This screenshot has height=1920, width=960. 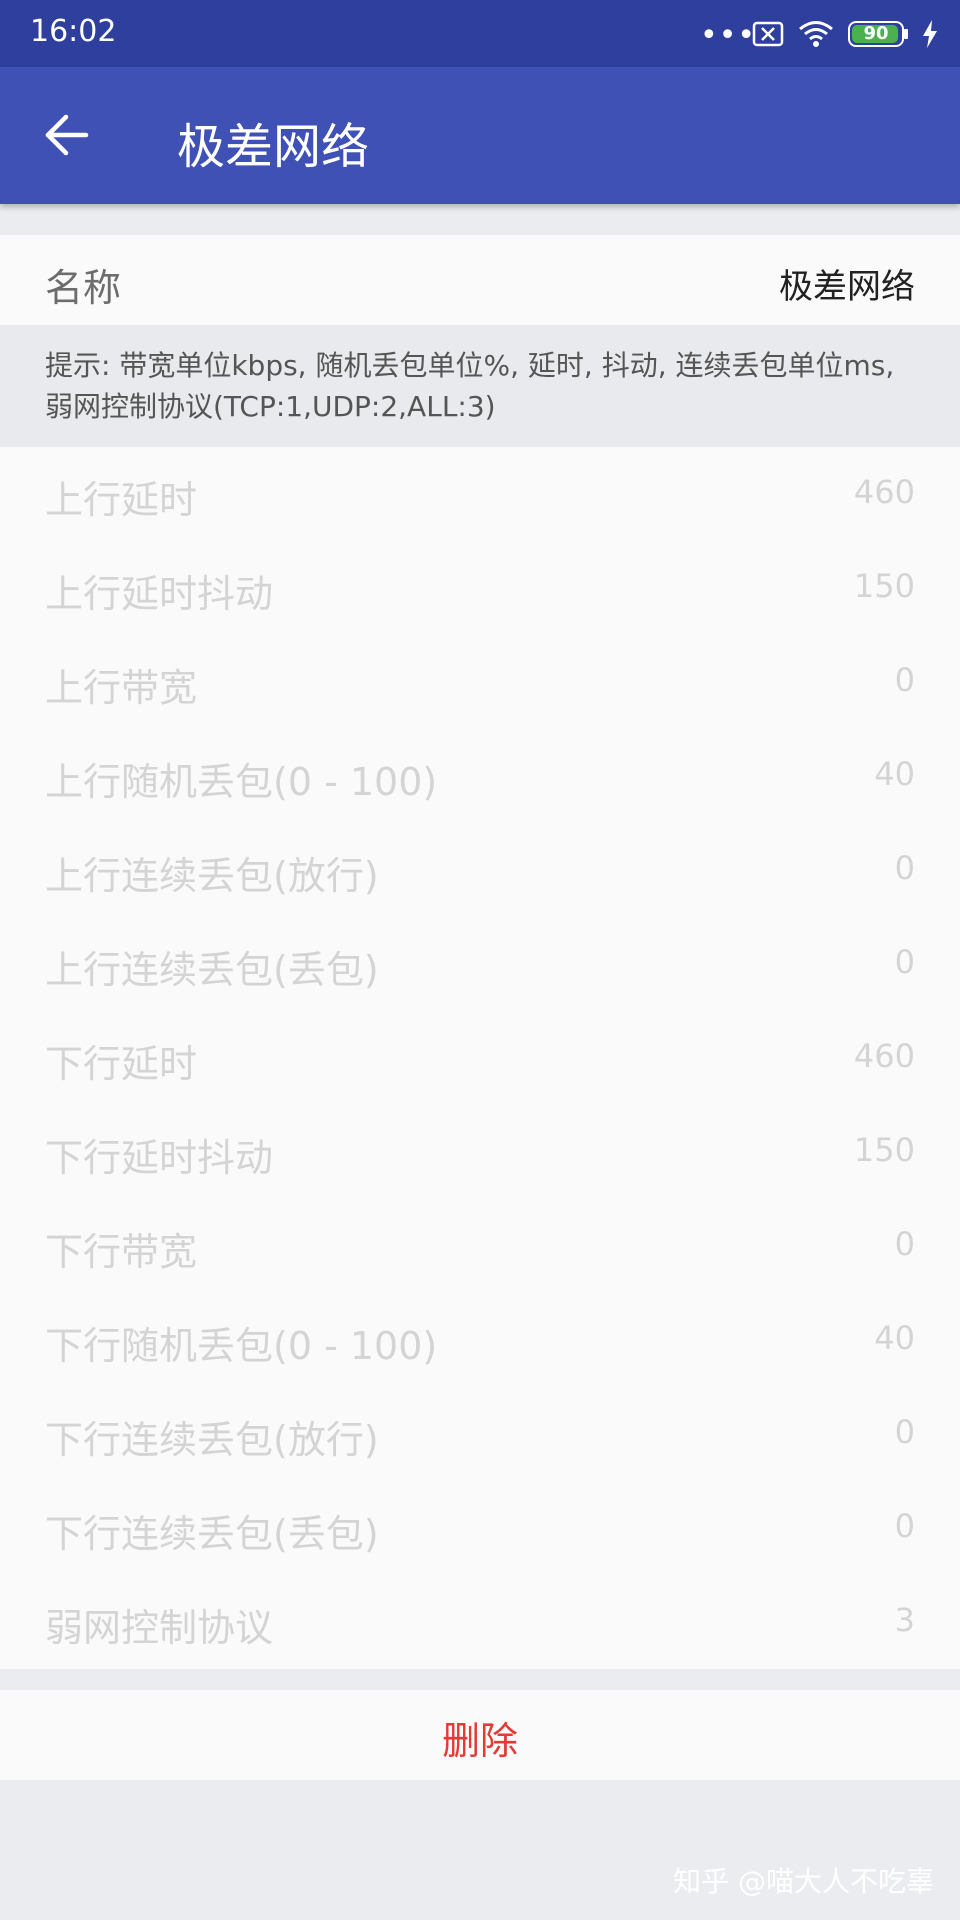 I want to click on battery-level: 90, so click(x=876, y=33).